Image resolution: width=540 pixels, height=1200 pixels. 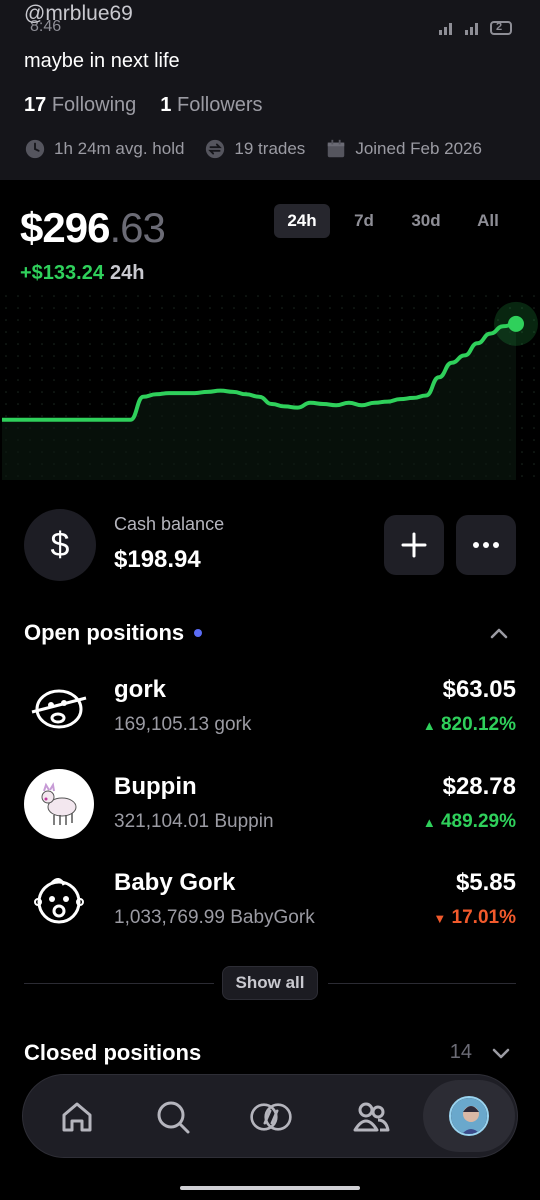 What do you see at coordinates (445, 29) in the screenshot?
I see `signal-icon` at bounding box center [445, 29].